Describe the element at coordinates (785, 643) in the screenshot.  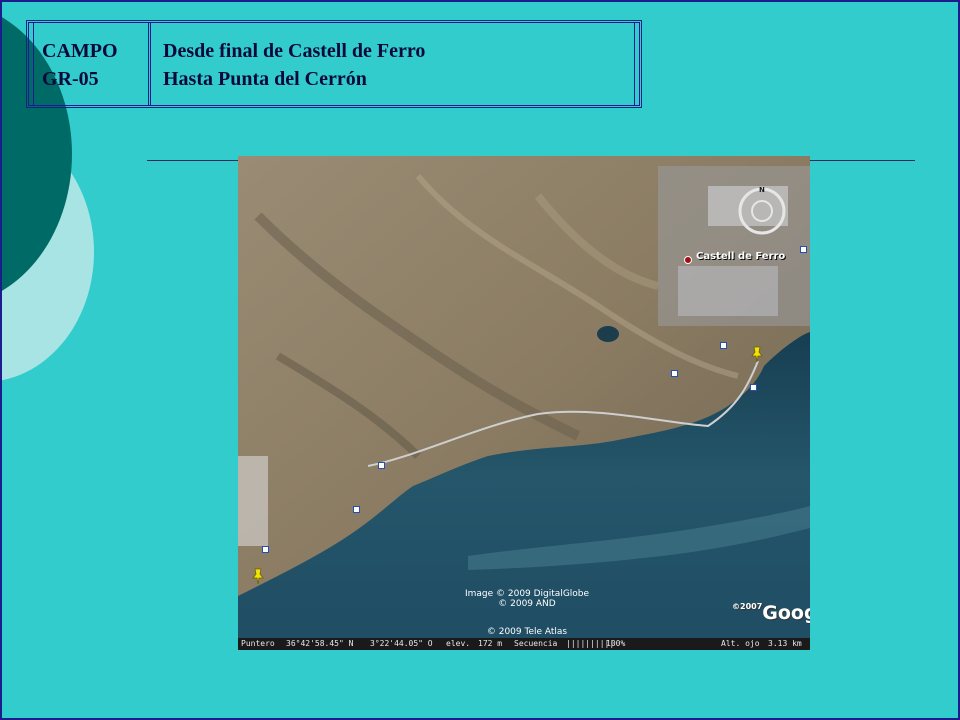
I see `eye-altitude: 3.13 km` at that location.